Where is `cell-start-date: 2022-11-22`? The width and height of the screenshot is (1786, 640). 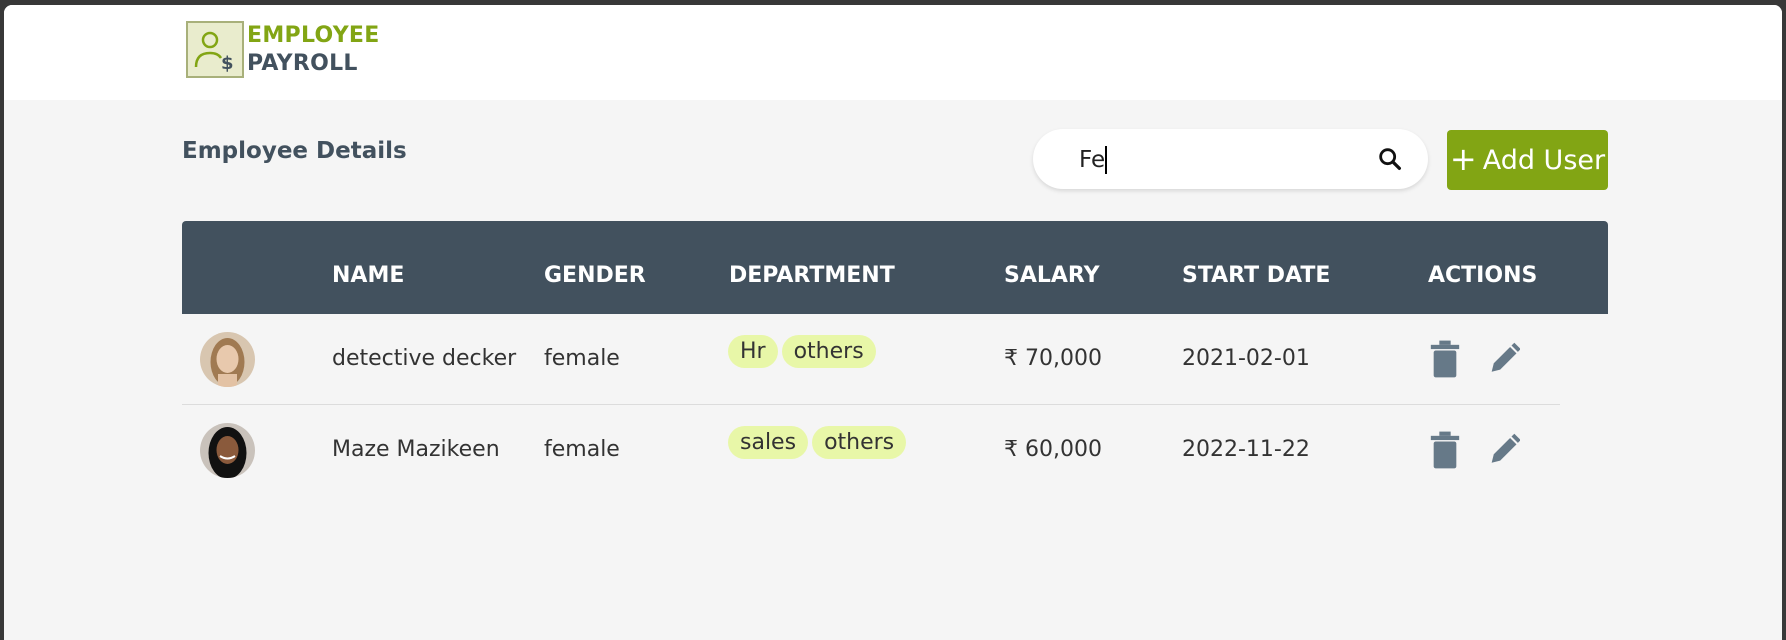 cell-start-date: 2022-11-22 is located at coordinates (1246, 449).